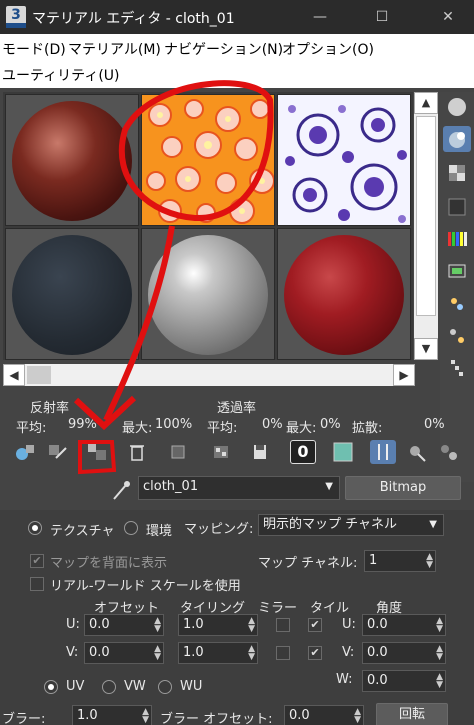 The height and width of the screenshot is (725, 474). What do you see at coordinates (303, 452) in the screenshot?
I see `material-id-channel-button: 0` at bounding box center [303, 452].